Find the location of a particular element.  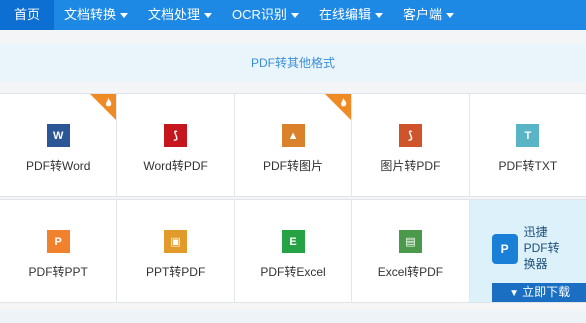

nav-item-doc-process: 文档处理 is located at coordinates (180, 15).